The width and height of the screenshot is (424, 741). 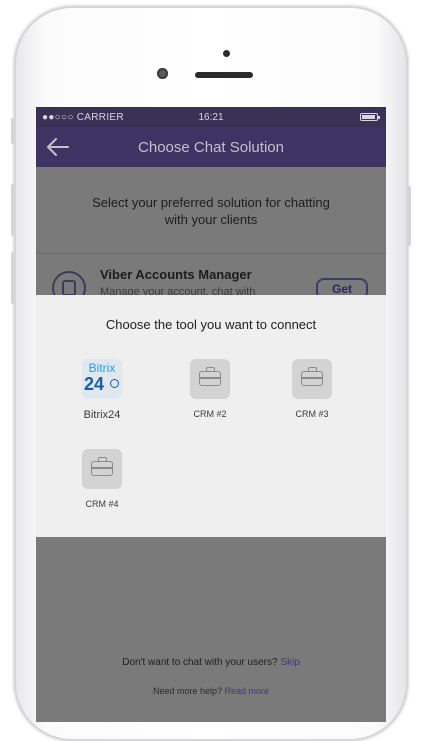 I want to click on skip-link: Skip, so click(x=289, y=662).